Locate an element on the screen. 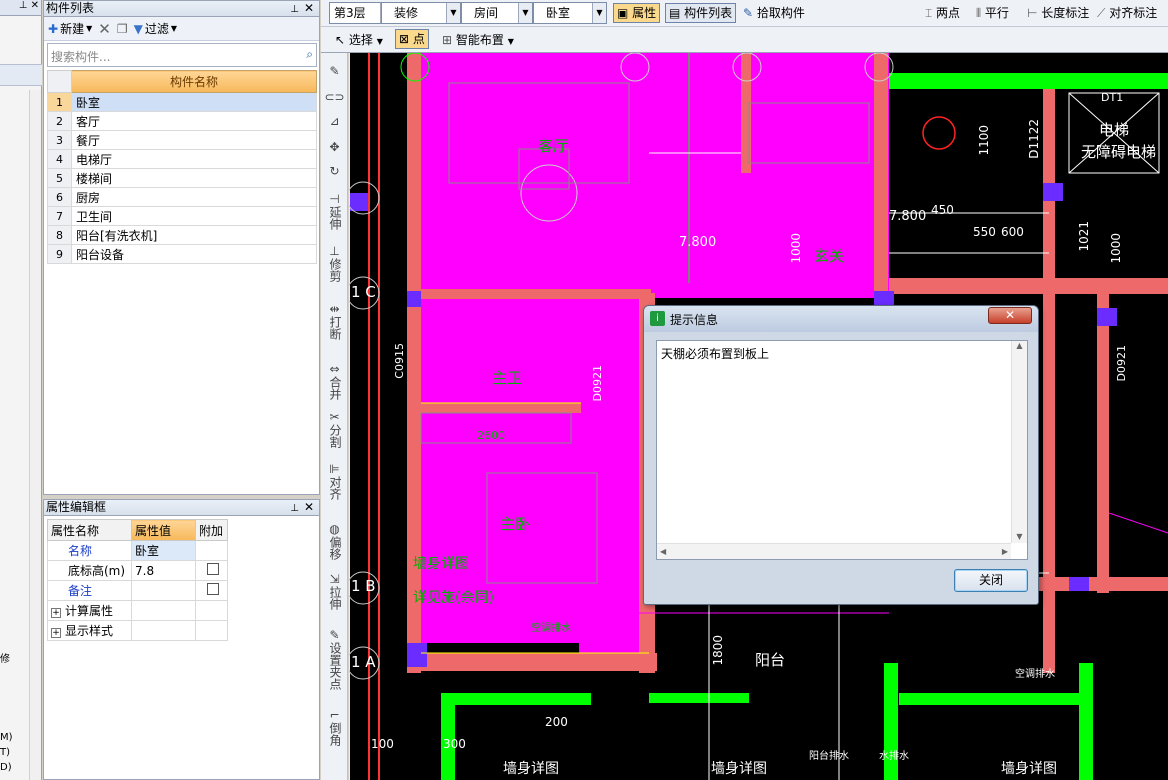 This screenshot has height=780, width=1168. row-name: 卫生间 is located at coordinates (194, 216).